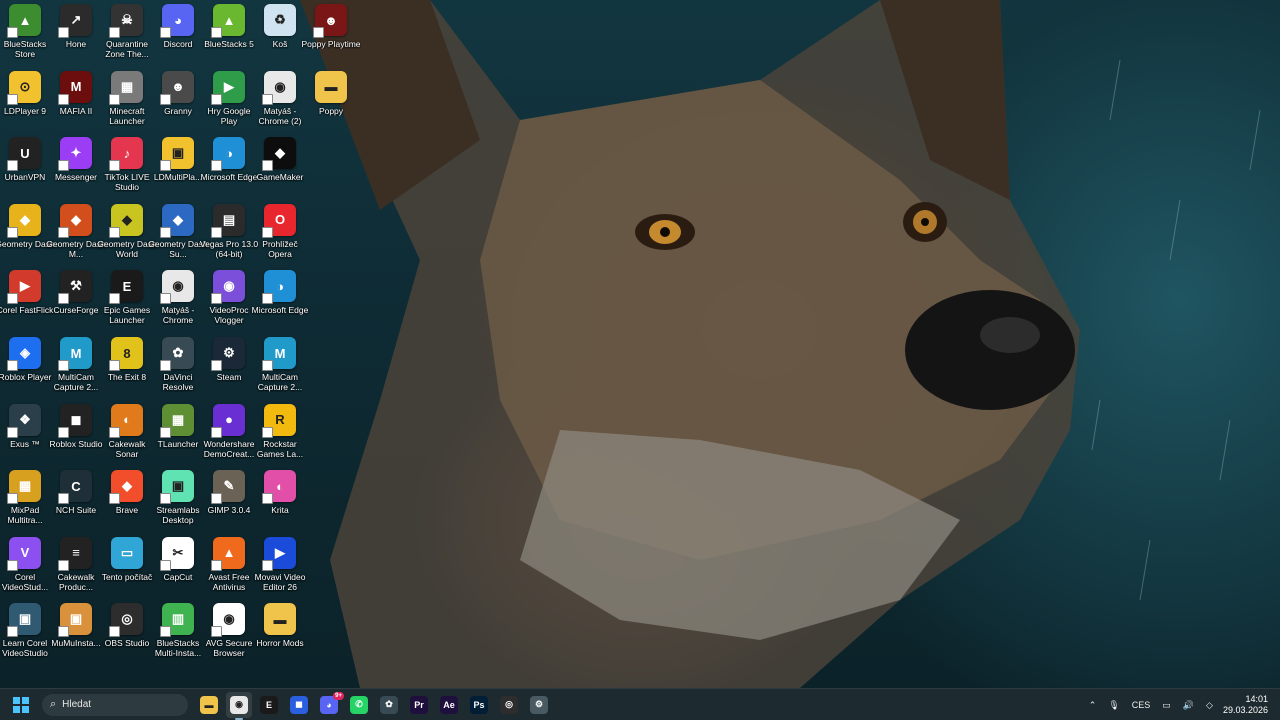  What do you see at coordinates (178, 435) in the screenshot?
I see `desktop-icon: ▦ TLauncher` at bounding box center [178, 435].